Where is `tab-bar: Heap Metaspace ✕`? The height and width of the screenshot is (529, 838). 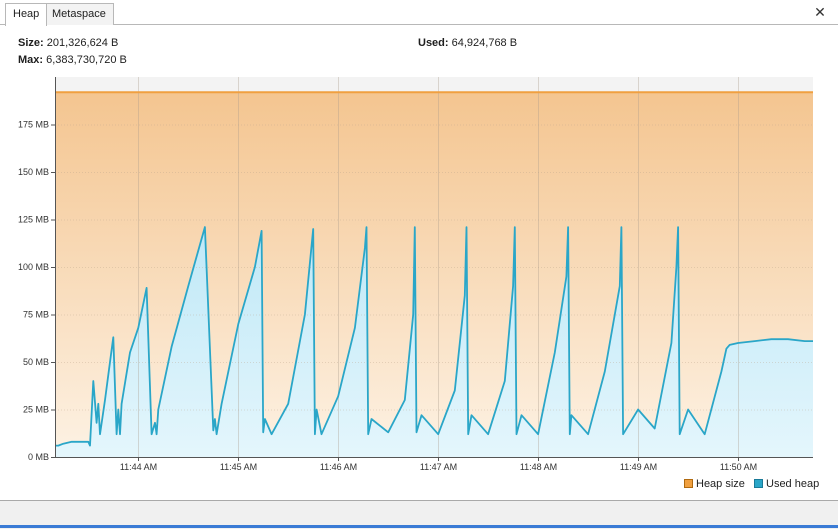
tab-bar: Heap Metaspace ✕ is located at coordinates (419, 13).